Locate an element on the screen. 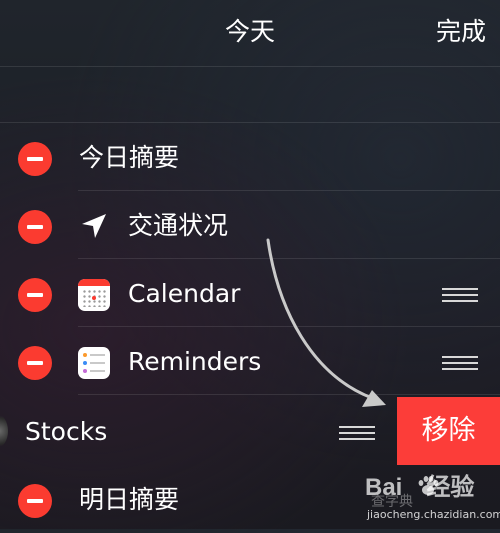 This screenshot has width=500, height=533. list-item-reminders: Reminders is located at coordinates (250, 361).